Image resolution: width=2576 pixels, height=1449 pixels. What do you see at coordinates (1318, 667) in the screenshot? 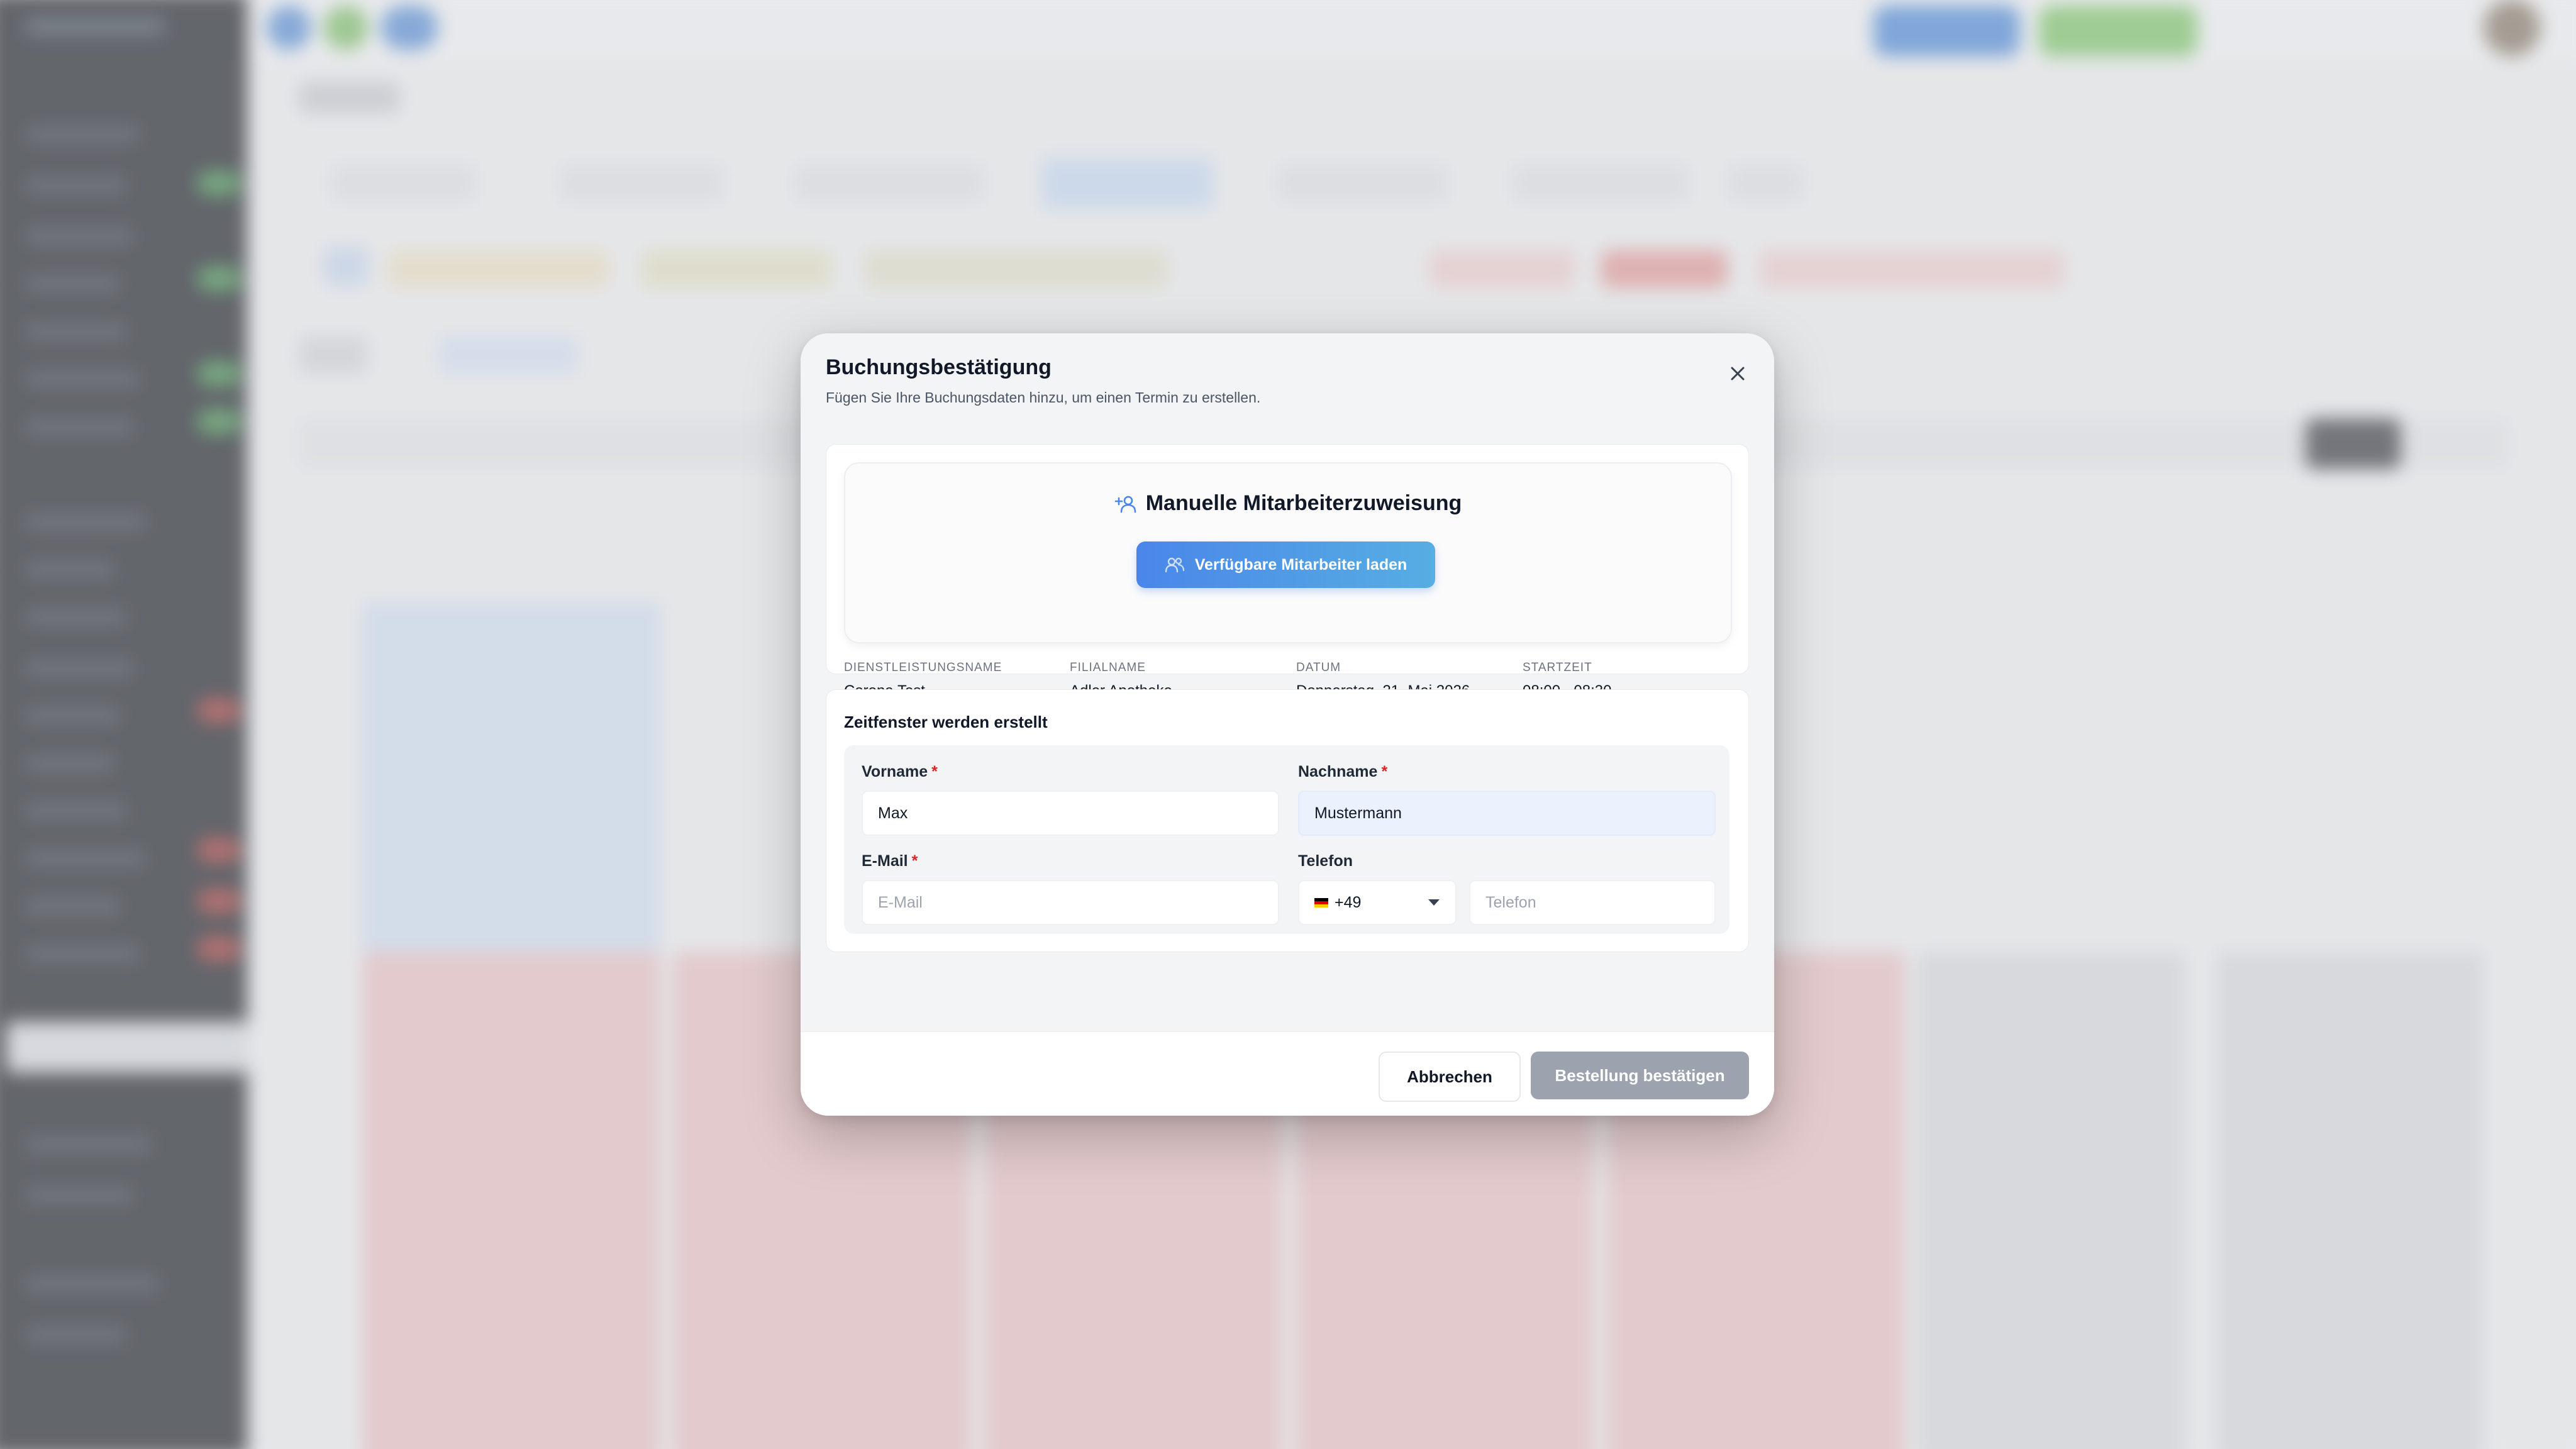
I see `summary-date-label: Datum` at bounding box center [1318, 667].